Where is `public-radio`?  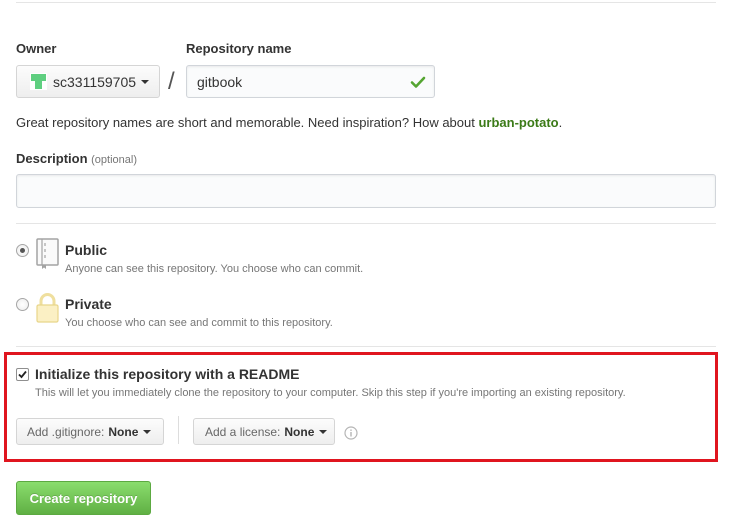
public-radio is located at coordinates (22, 250).